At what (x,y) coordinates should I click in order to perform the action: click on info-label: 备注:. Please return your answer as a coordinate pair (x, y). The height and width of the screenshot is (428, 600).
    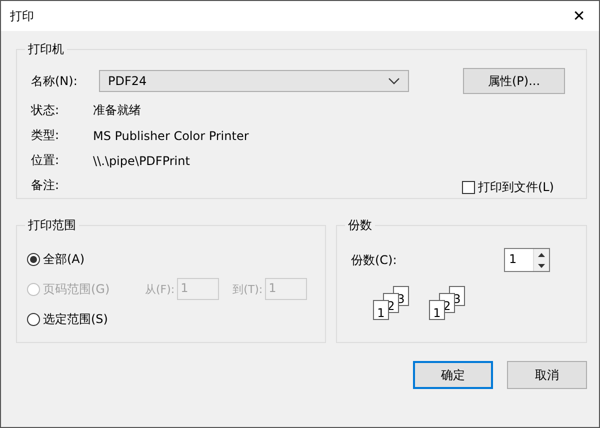
    Looking at the image, I should click on (45, 185).